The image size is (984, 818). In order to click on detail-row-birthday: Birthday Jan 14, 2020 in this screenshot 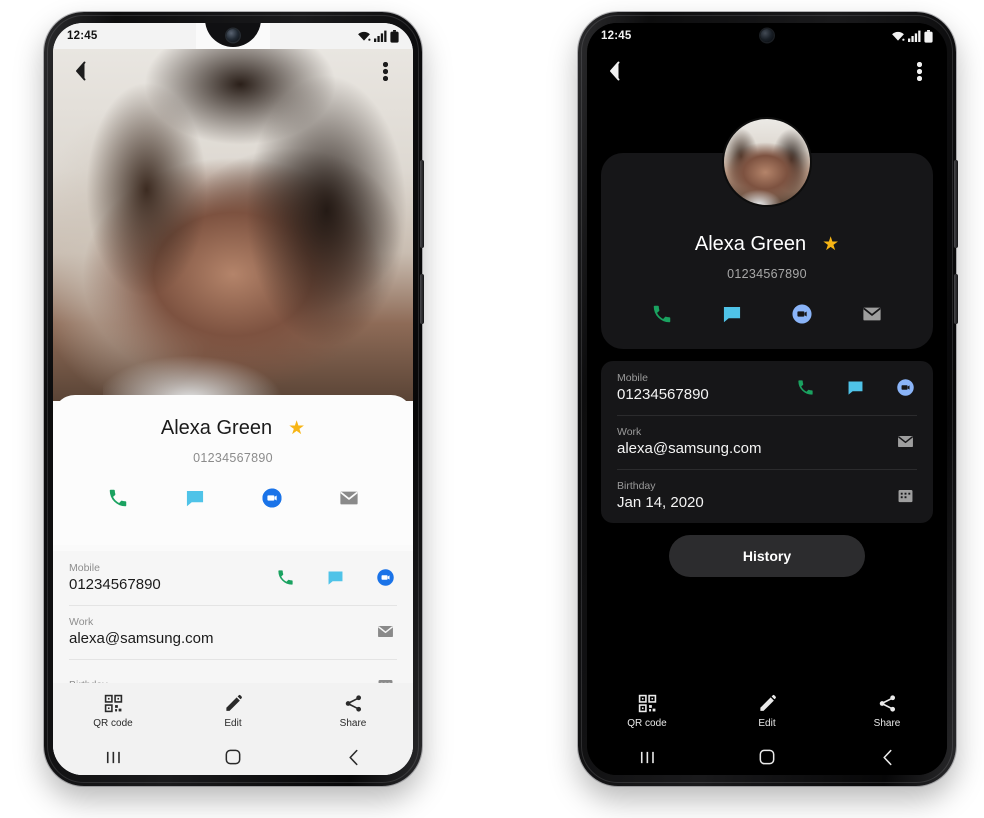, I will do `click(767, 496)`.